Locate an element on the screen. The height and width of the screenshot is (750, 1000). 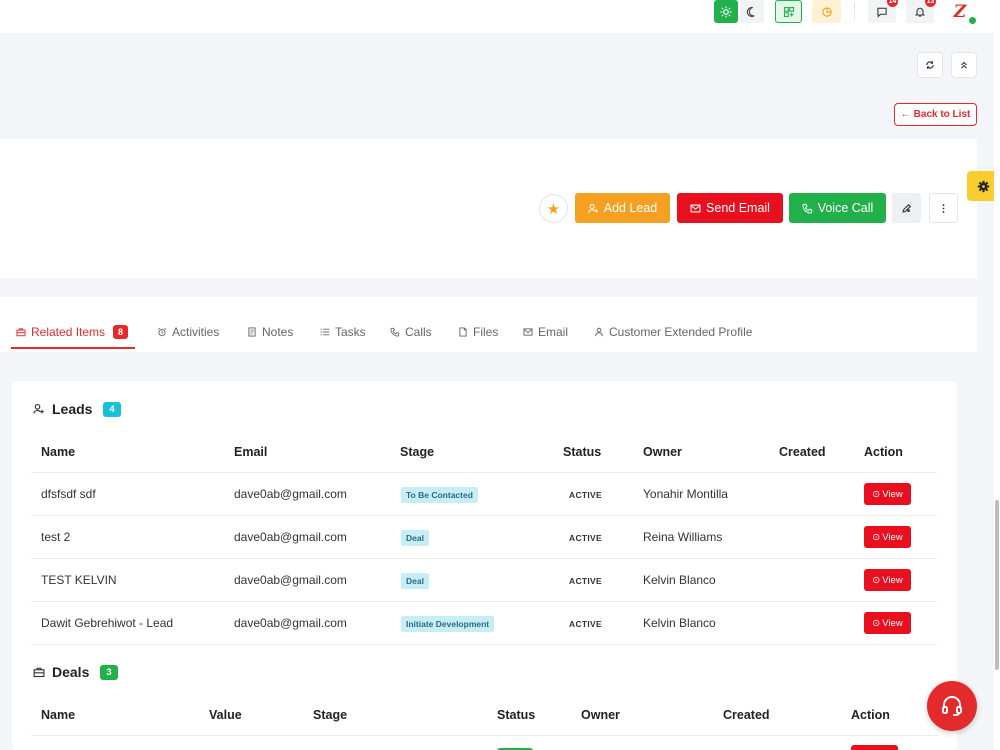
favorite-button: ★ is located at coordinates (553, 208).